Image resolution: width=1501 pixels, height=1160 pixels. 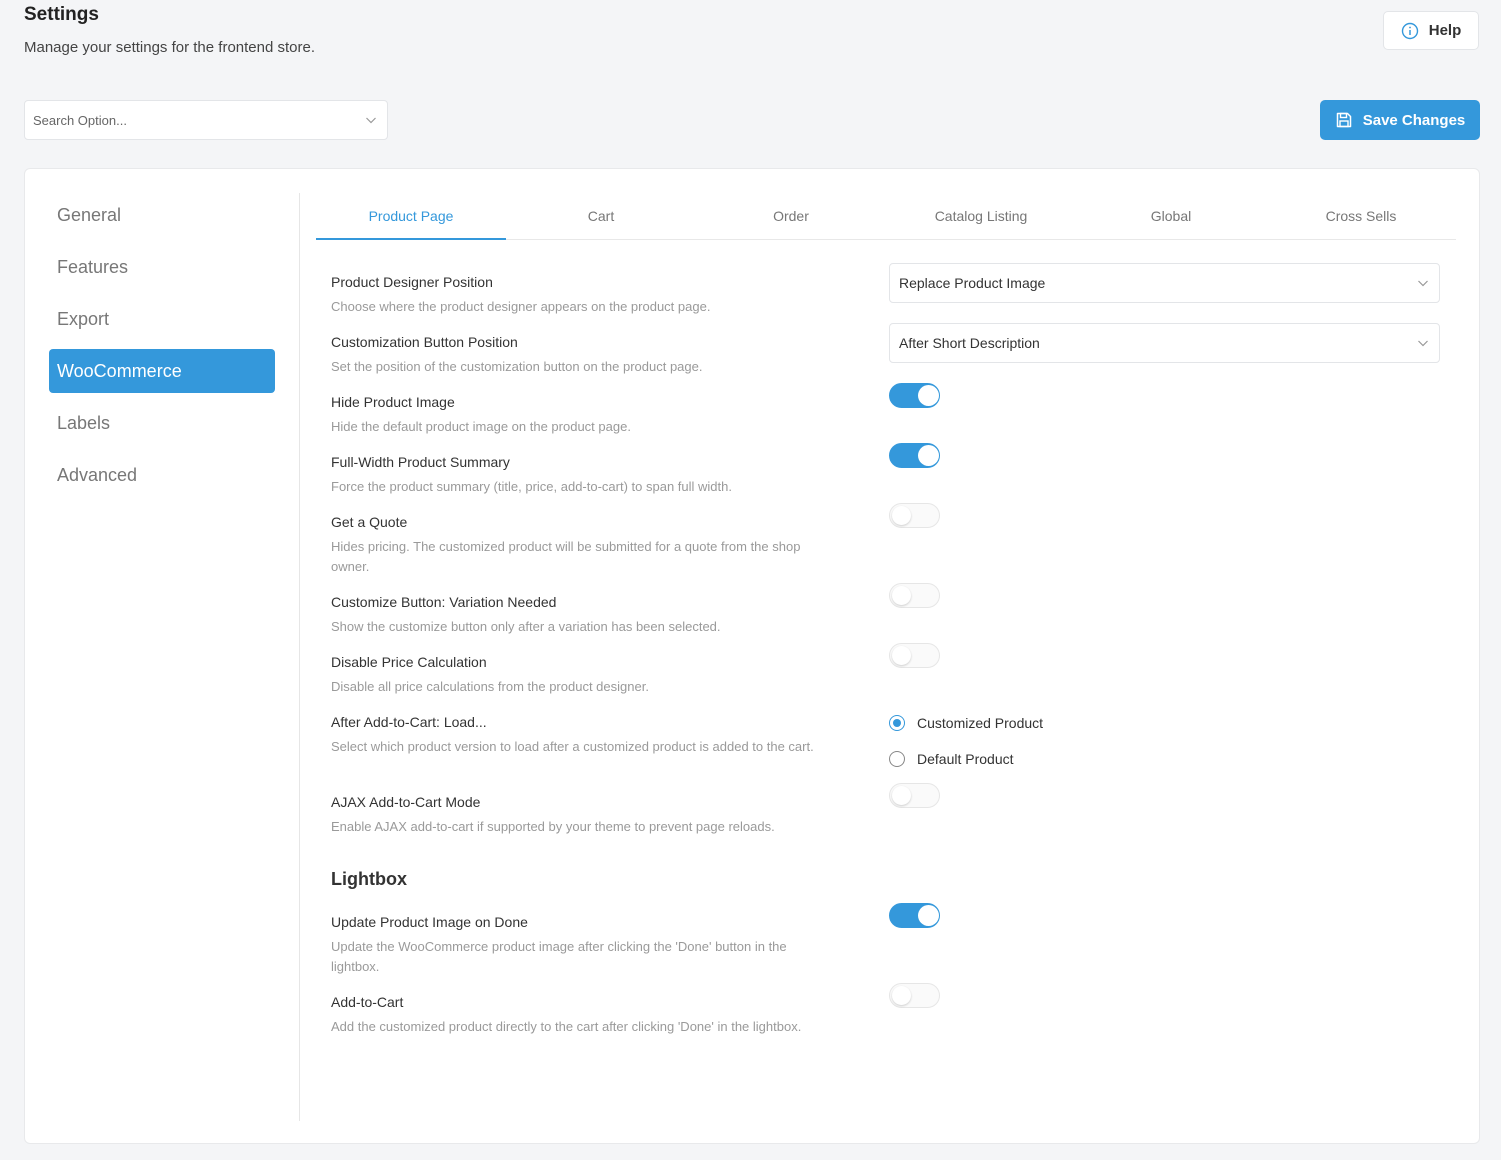 I want to click on search-input, so click(x=199, y=120).